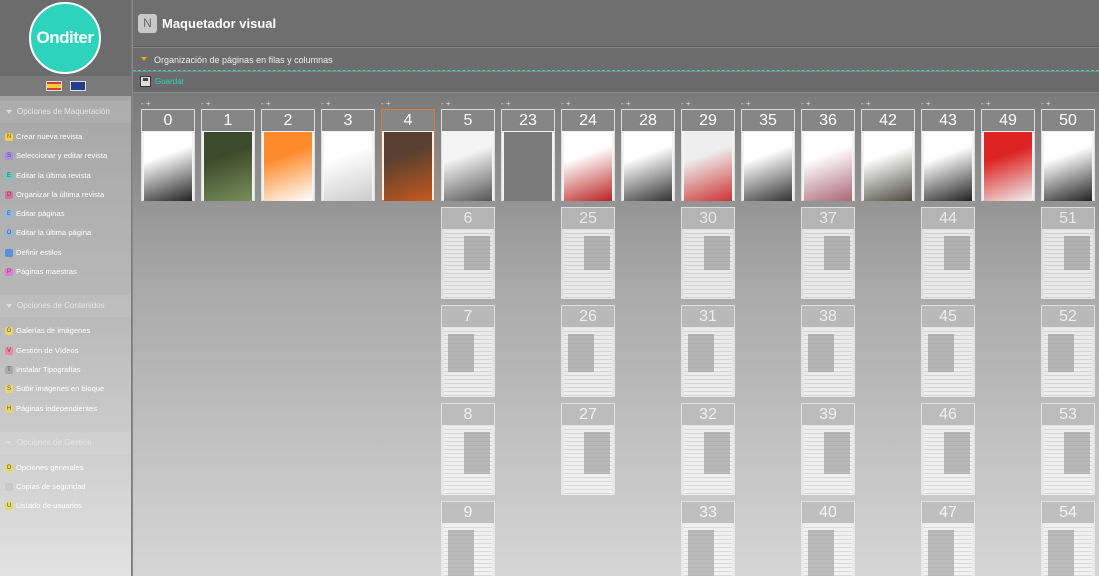  What do you see at coordinates (828, 351) in the screenshot?
I see `page-tile: 38` at bounding box center [828, 351].